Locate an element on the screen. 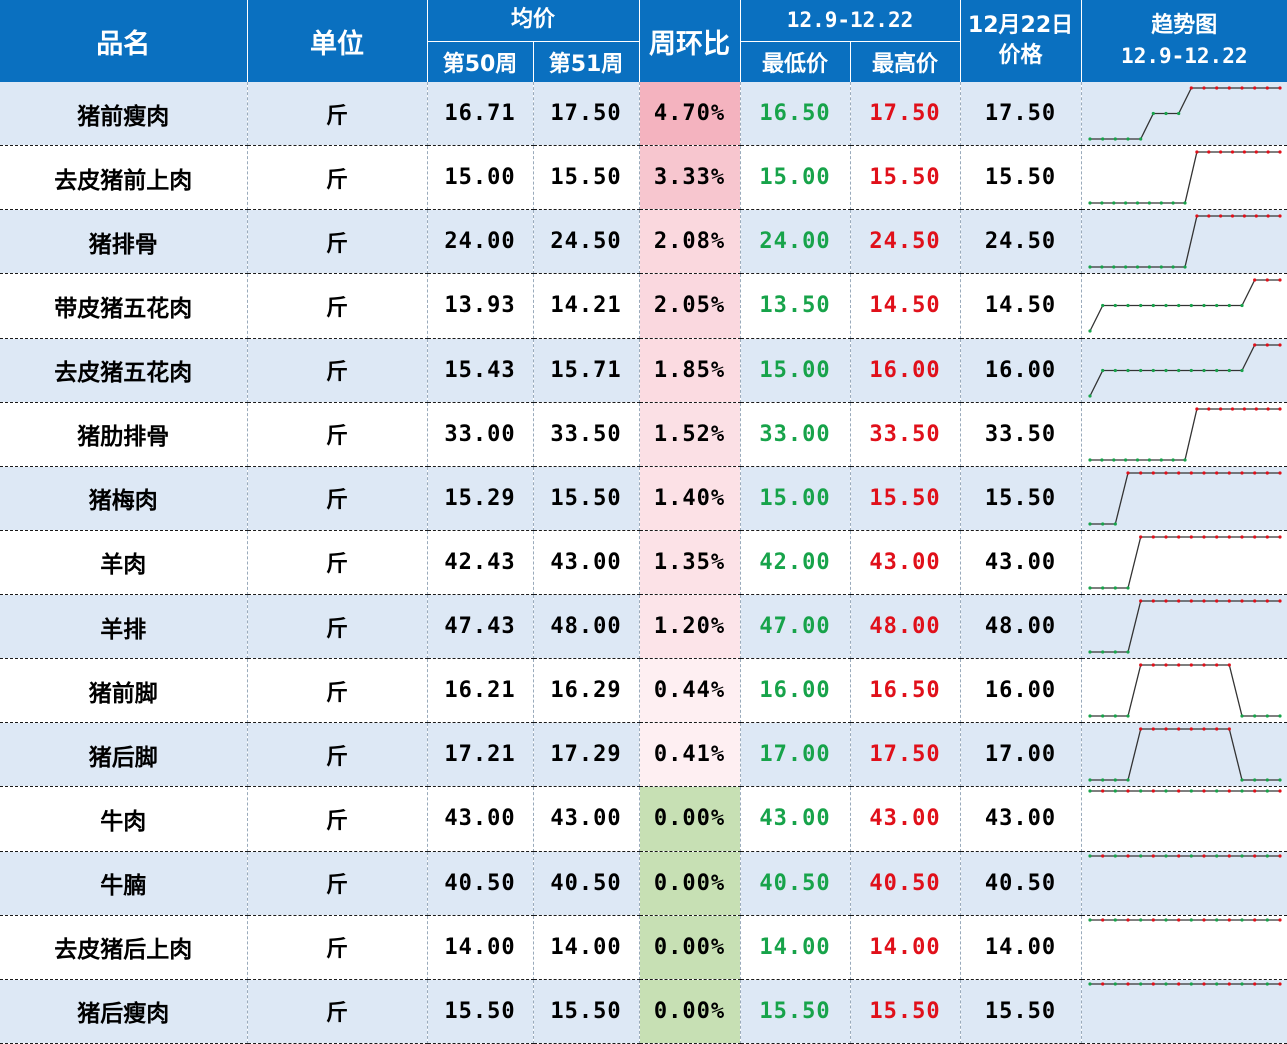 This screenshot has width=1287, height=1044. row-name: 猪后脚 is located at coordinates (124, 755).